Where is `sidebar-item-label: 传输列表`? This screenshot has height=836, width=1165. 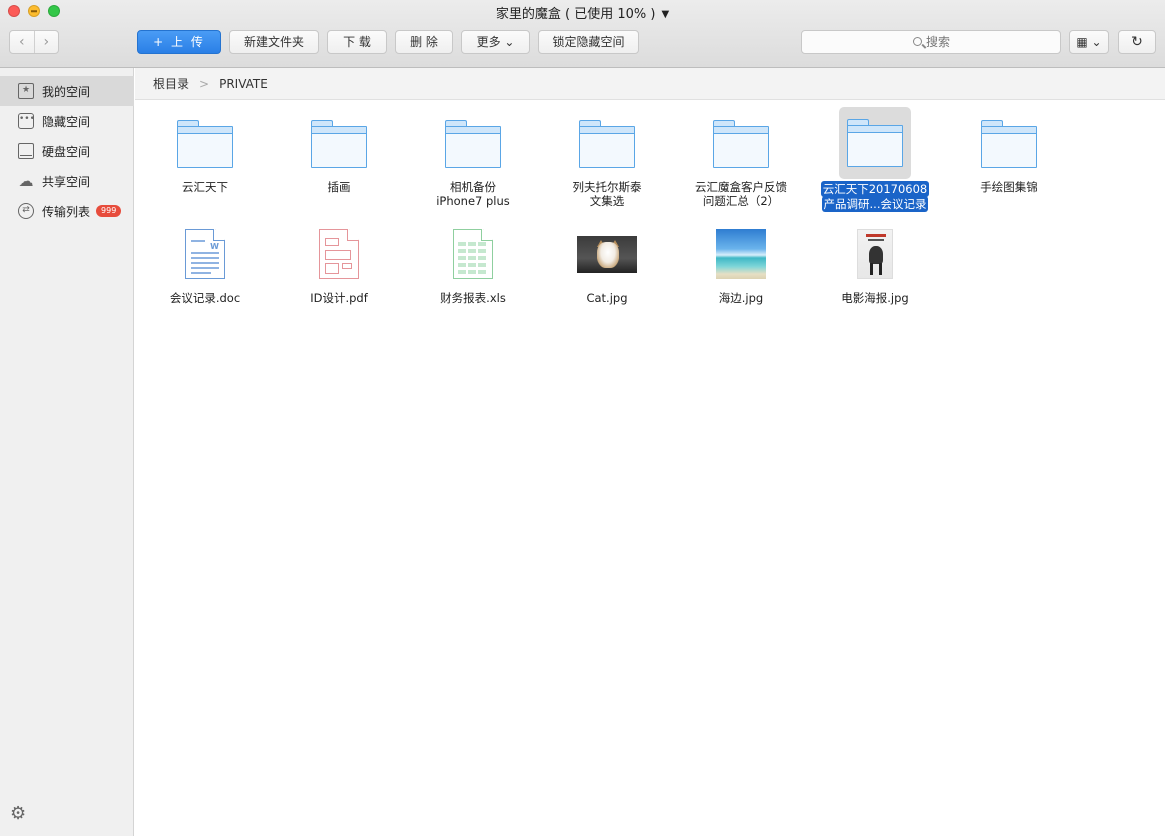 sidebar-item-label: 传输列表 is located at coordinates (66, 211).